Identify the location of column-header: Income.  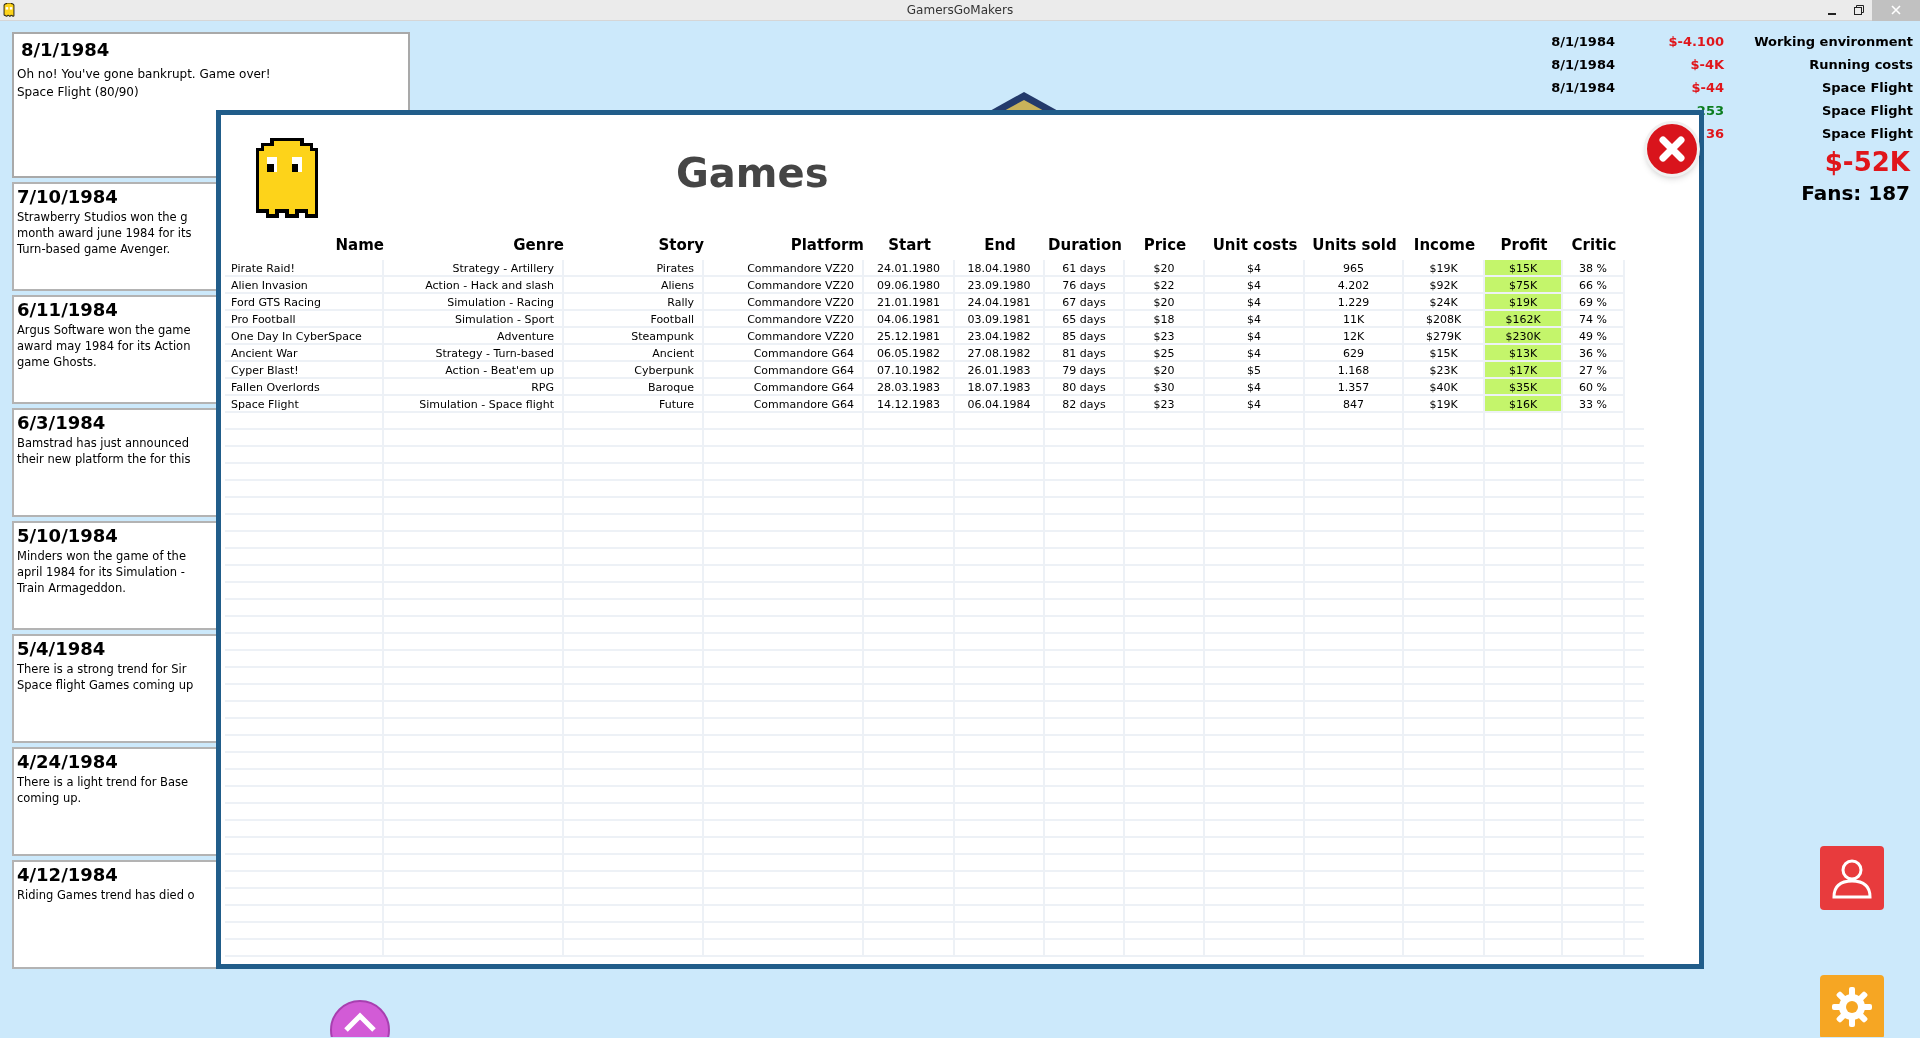
(1444, 245).